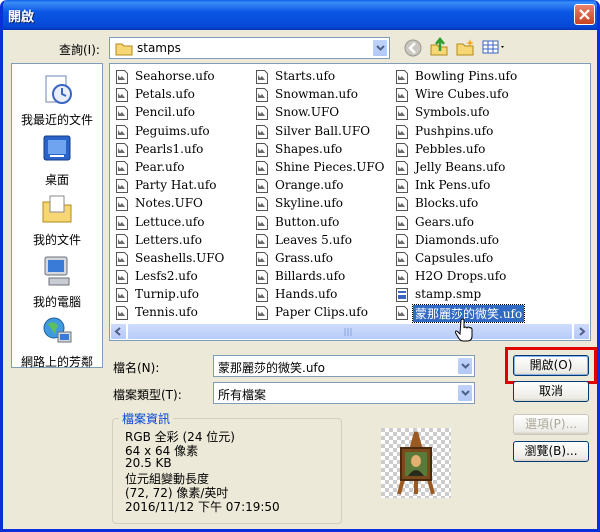 The width and height of the screenshot is (600, 532). What do you see at coordinates (322, 241) in the screenshot?
I see `file-item: Leaves 5.ufo` at bounding box center [322, 241].